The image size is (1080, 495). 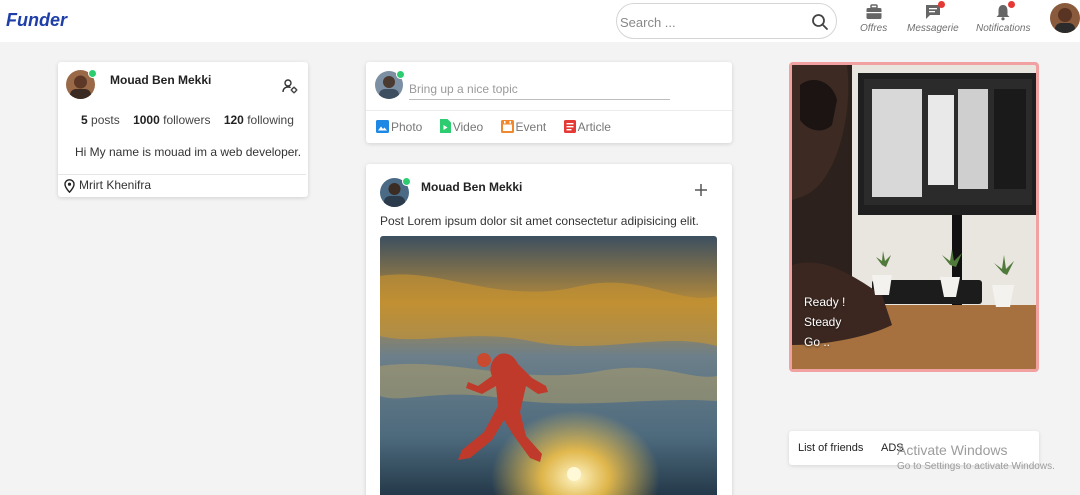 I want to click on nav-notifications: Notifications, so click(x=1003, y=17).